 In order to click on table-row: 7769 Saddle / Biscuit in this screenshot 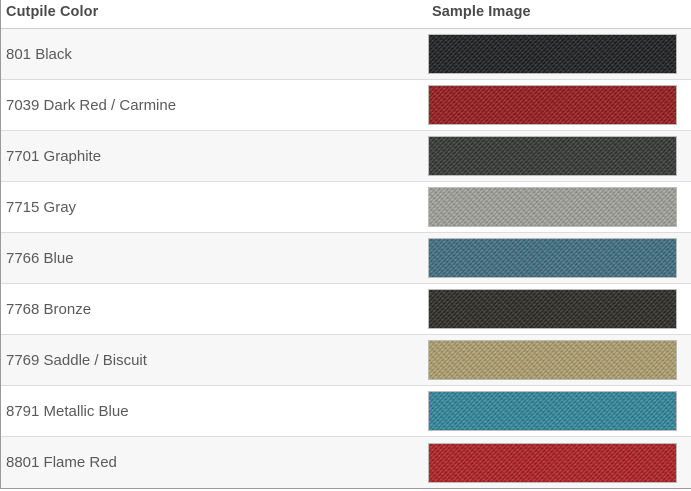, I will do `click(346, 360)`.